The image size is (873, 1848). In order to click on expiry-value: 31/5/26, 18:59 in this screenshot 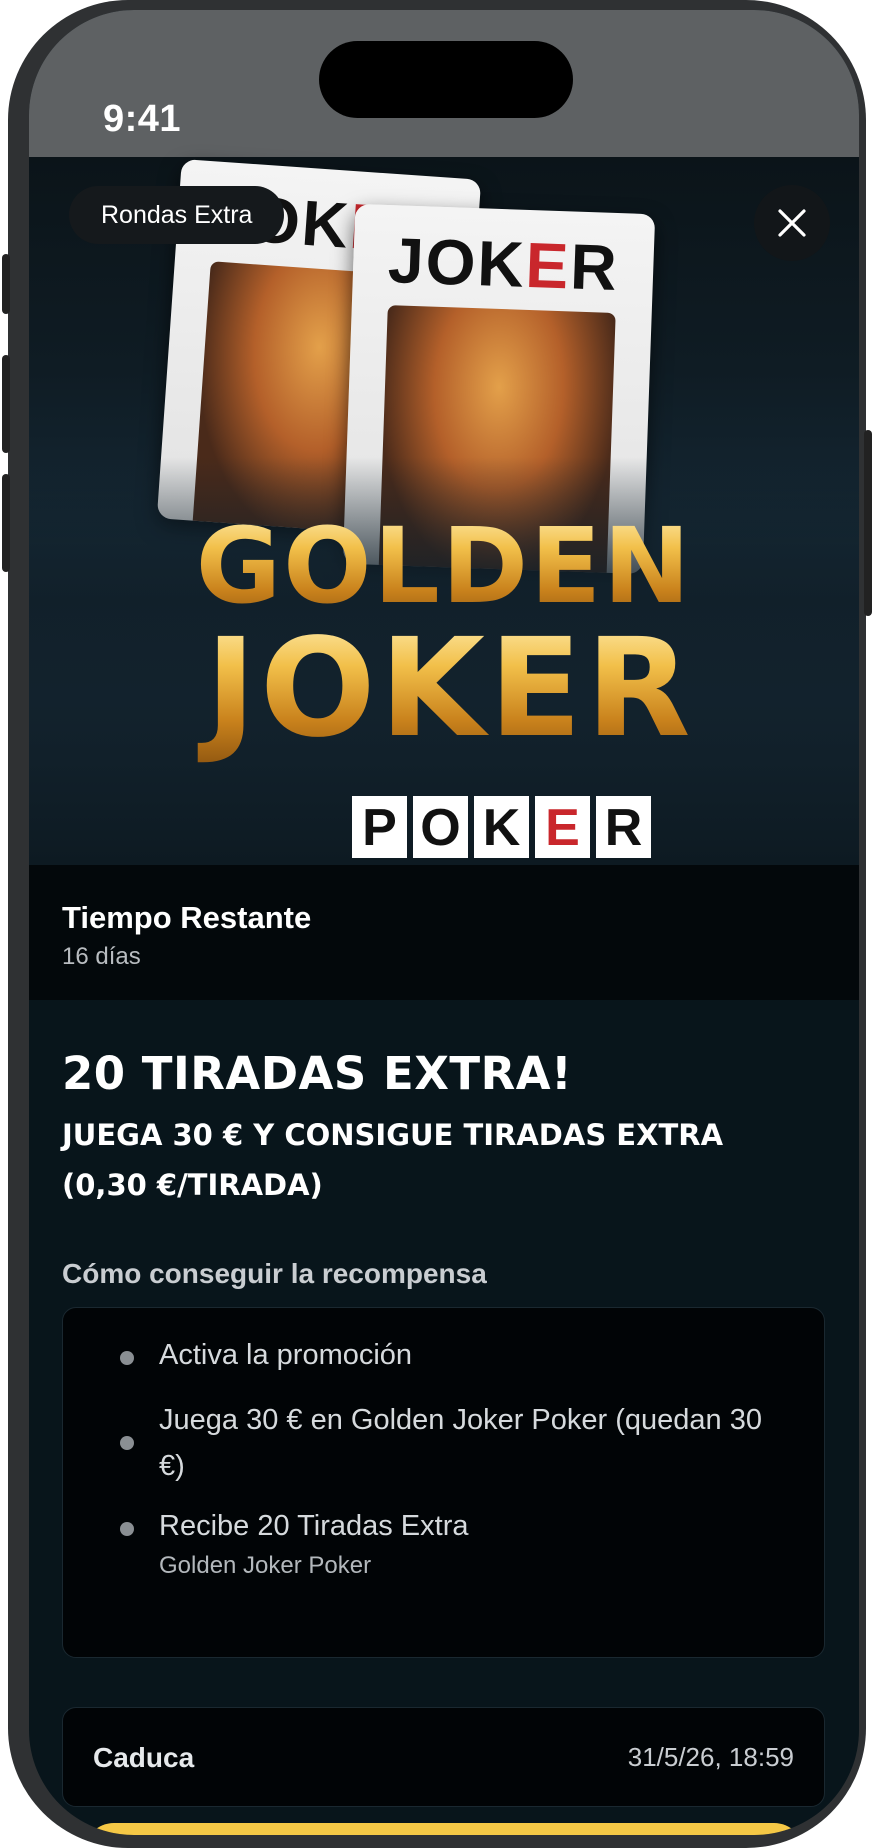, I will do `click(710, 1757)`.